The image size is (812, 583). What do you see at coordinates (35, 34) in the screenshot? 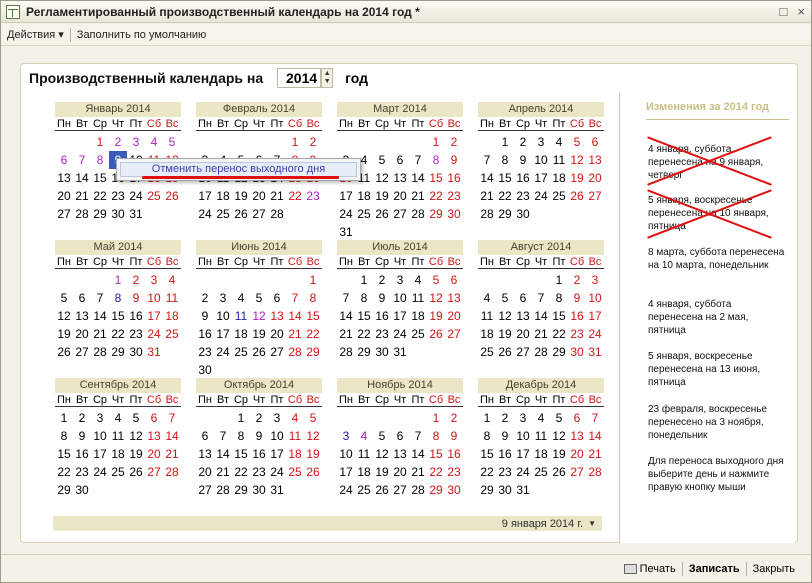
I see `actions-menu: Действия ▾` at bounding box center [35, 34].